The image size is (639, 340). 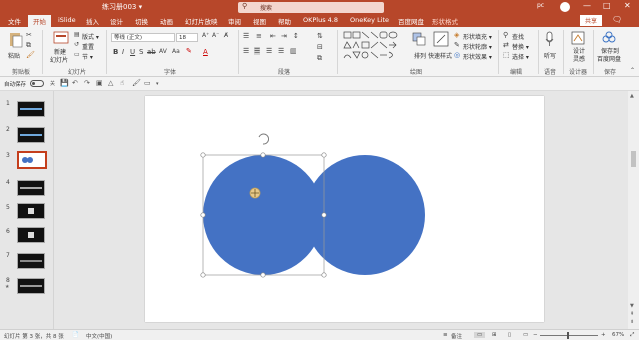 I want to click on scrollbar-thumb, so click(x=633, y=159).